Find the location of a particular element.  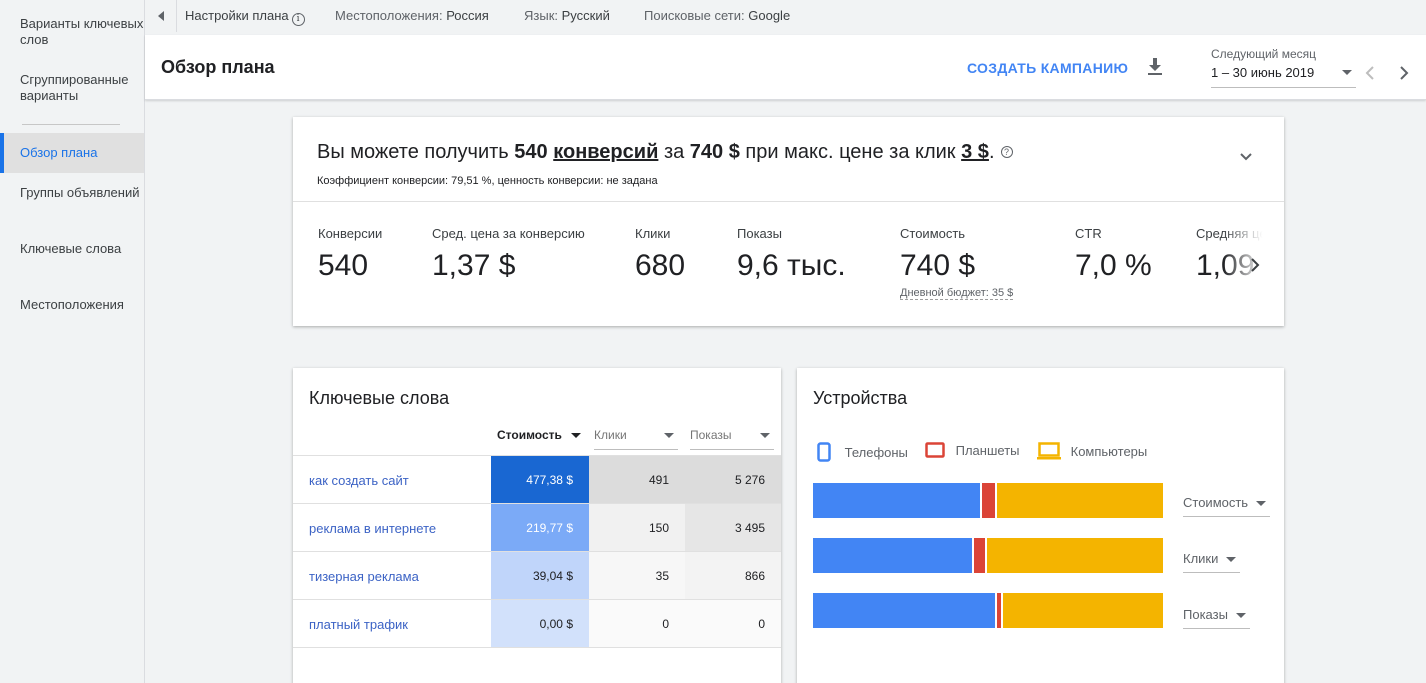

download-icon is located at coordinates (1155, 67).